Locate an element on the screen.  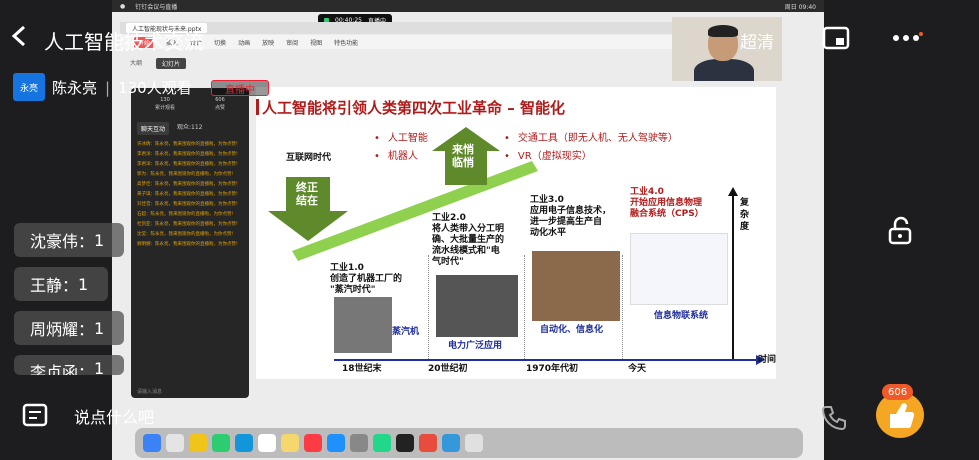
ppt-tabbar: 人工智能现状与未来.pptx is located at coordinates (420, 28).